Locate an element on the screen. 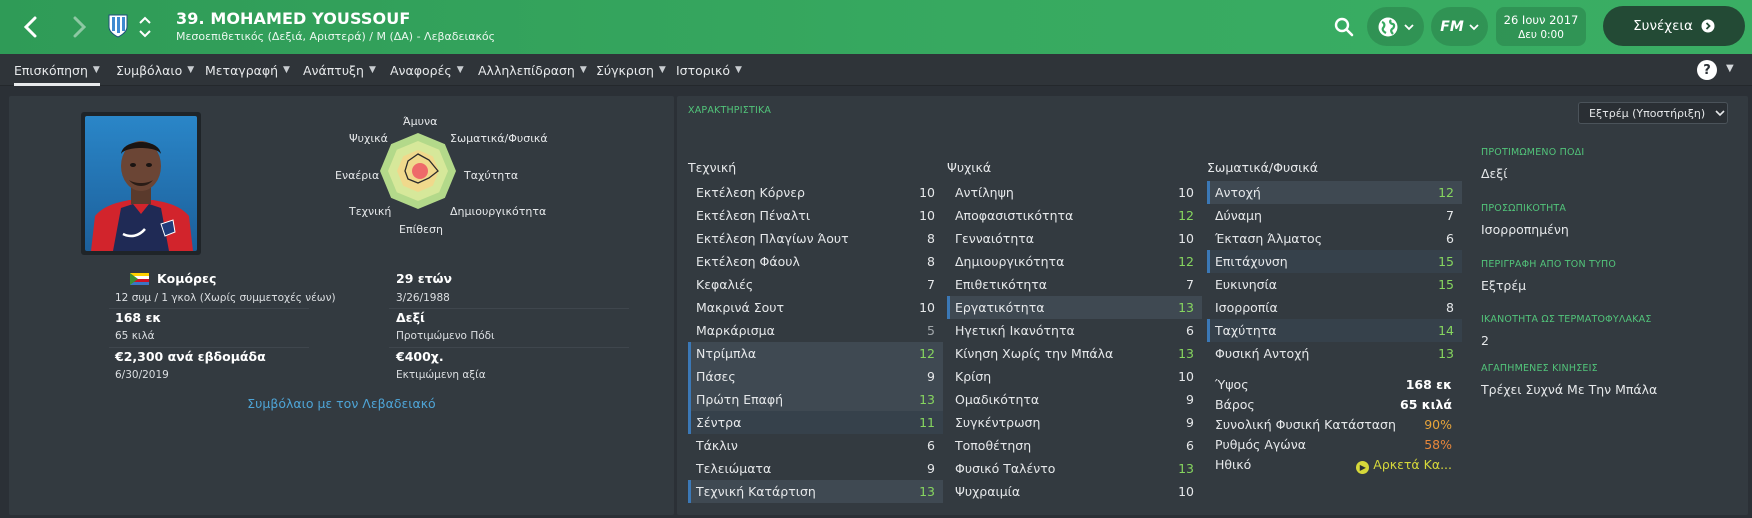 The width and height of the screenshot is (1752, 518). tab-reports: Αναφορές ▼ is located at coordinates (427, 70).